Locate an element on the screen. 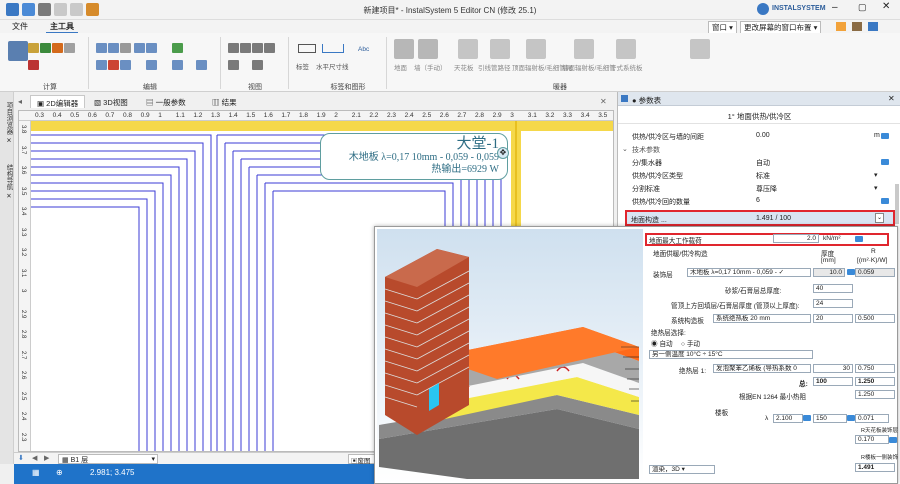 The image size is (900, 484). zoom-out-icon is located at coordinates (245, 48).